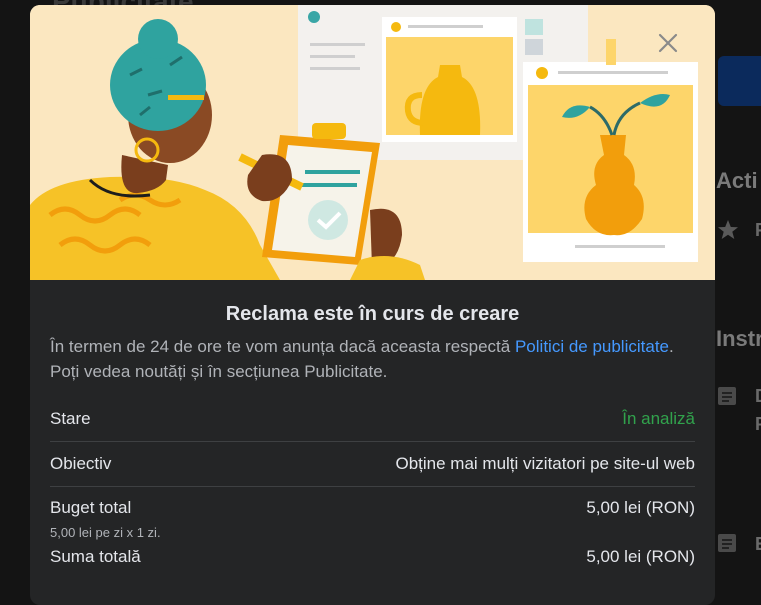 This screenshot has height=605, width=761. I want to click on background-letter: P, so click(758, 424).